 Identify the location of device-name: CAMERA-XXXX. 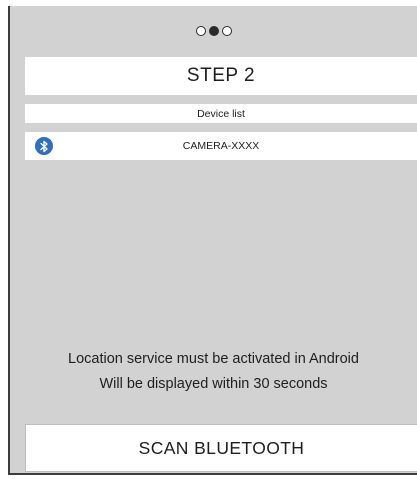
(221, 146).